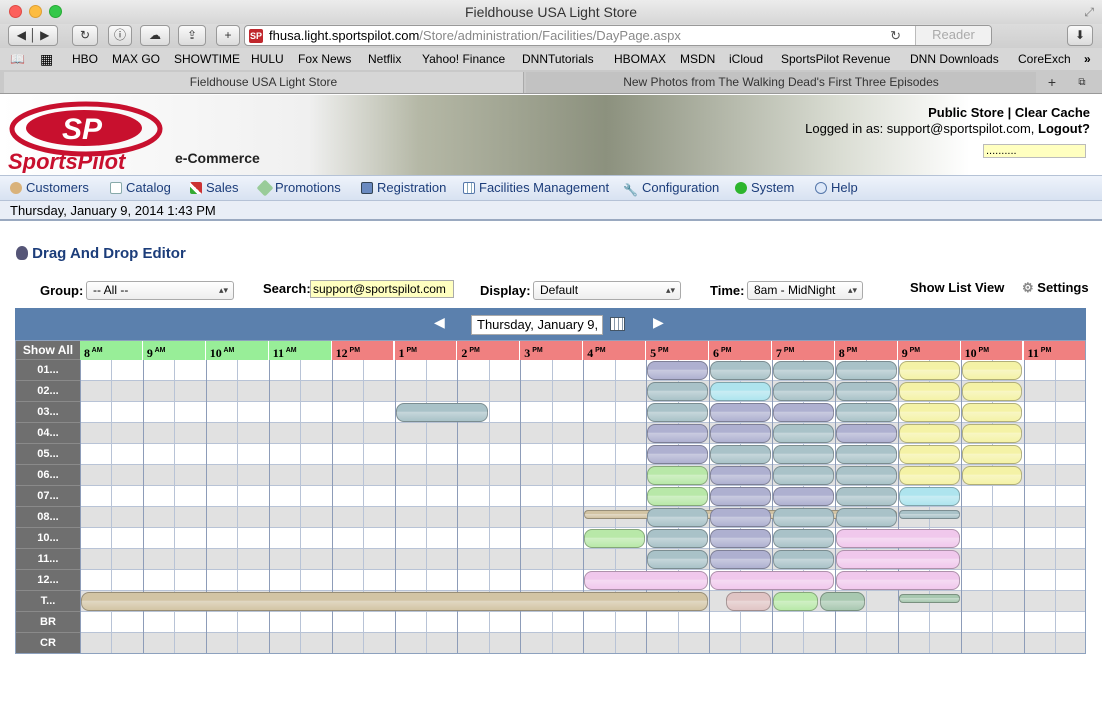  I want to click on search-input: support@sportspilot.com, so click(382, 289).